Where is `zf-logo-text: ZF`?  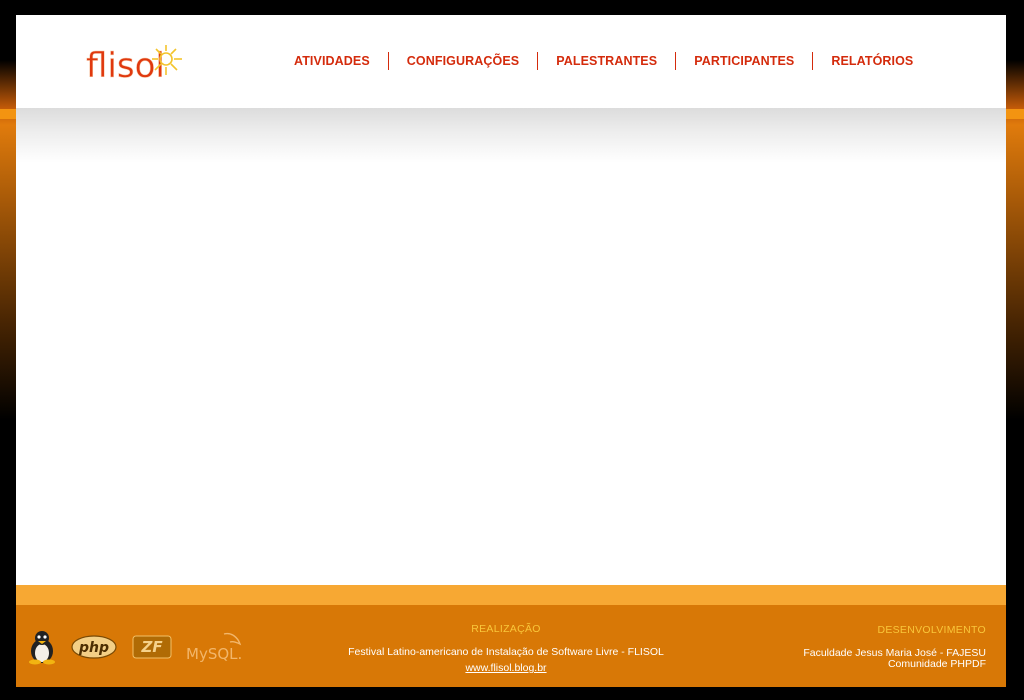 zf-logo-text: ZF is located at coordinates (151, 647).